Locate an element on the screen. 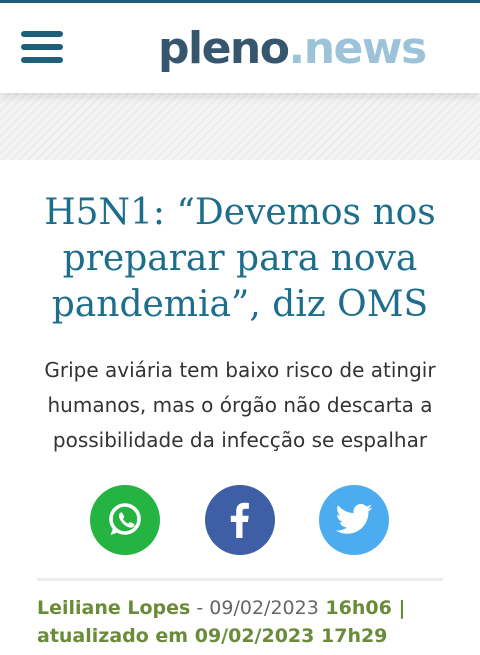 This screenshot has height=655, width=480. hamburger-menu-icon is located at coordinates (42, 47).